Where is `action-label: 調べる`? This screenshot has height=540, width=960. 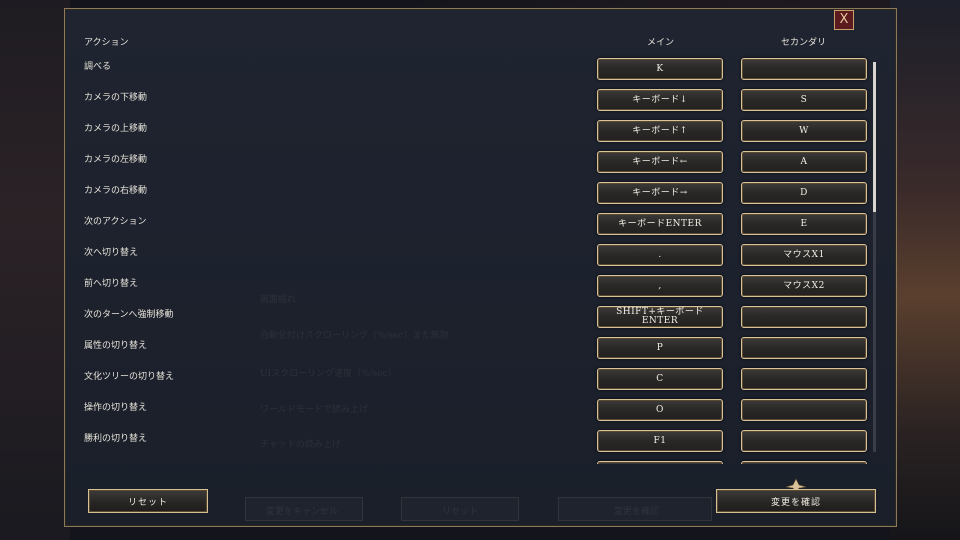
action-label: 調べる is located at coordinates (98, 67).